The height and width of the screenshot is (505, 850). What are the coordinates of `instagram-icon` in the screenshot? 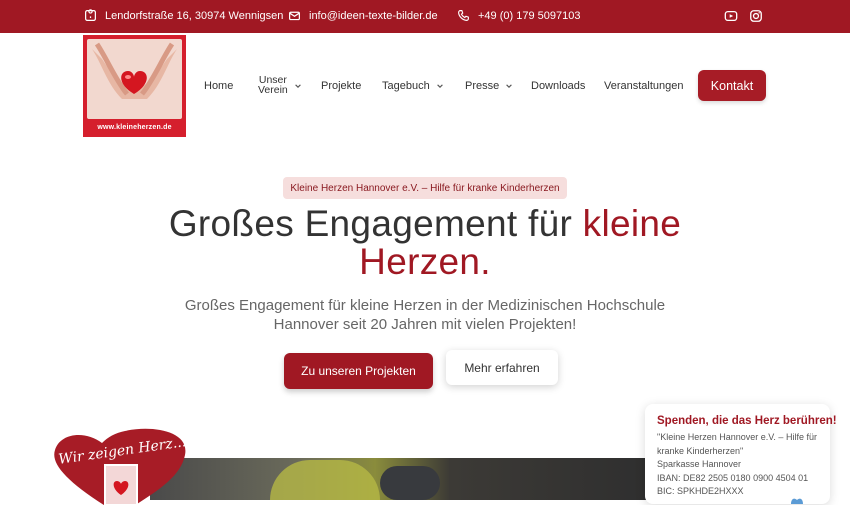 It's located at (756, 16).